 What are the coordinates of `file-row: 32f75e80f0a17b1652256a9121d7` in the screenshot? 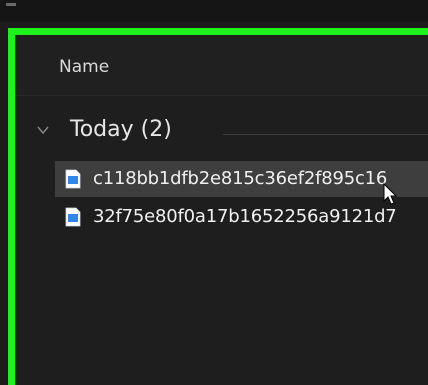 It's located at (241, 217).